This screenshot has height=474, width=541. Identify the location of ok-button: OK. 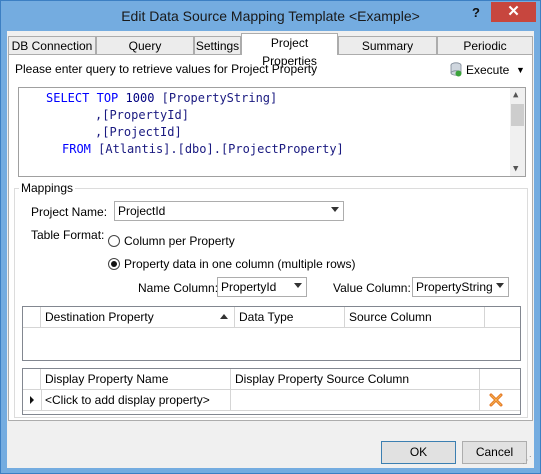
(418, 452).